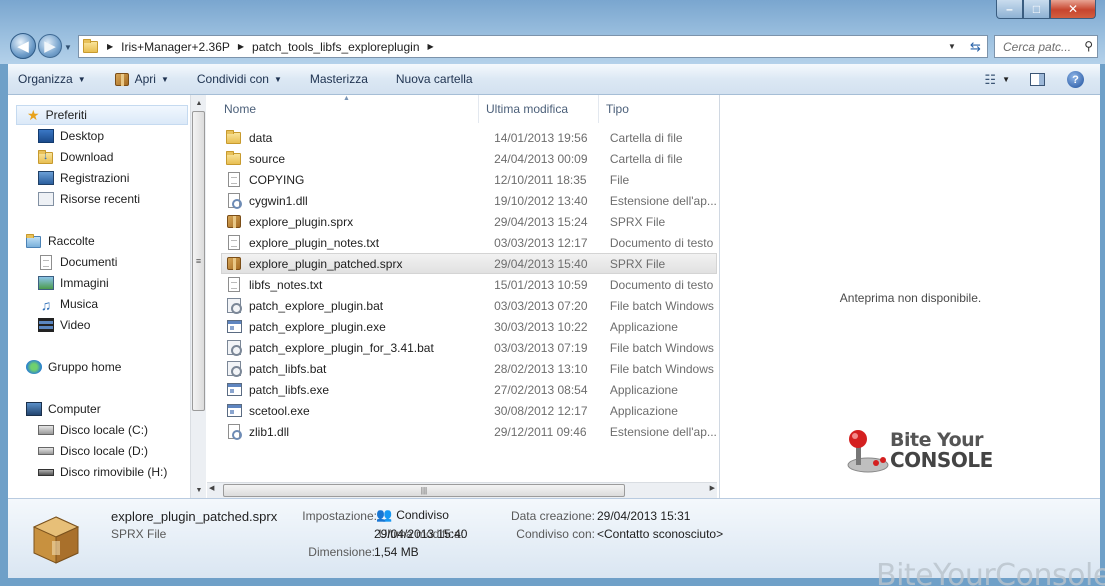  What do you see at coordinates (89, 199) in the screenshot?
I see `nav-recent: Risorse recenti` at bounding box center [89, 199].